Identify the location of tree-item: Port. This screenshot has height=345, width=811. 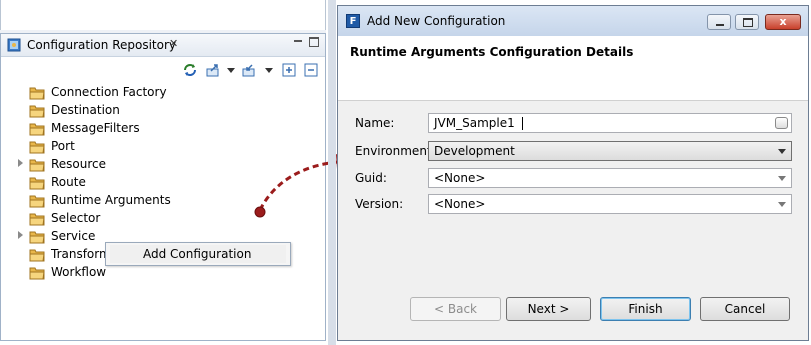
(101, 147).